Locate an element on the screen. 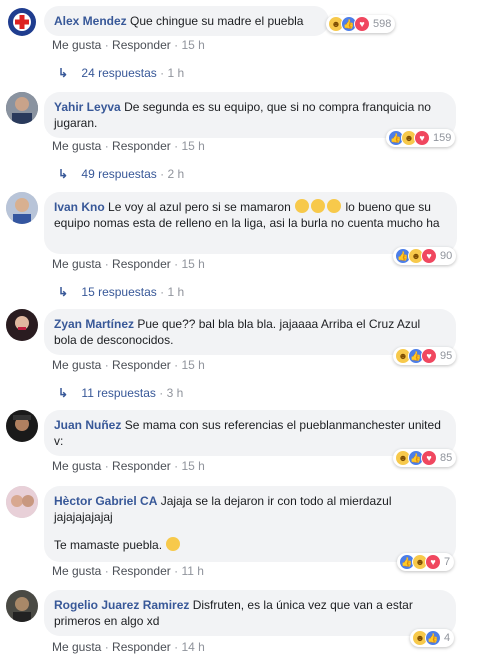  replies-time: 3 h is located at coordinates (175, 393).